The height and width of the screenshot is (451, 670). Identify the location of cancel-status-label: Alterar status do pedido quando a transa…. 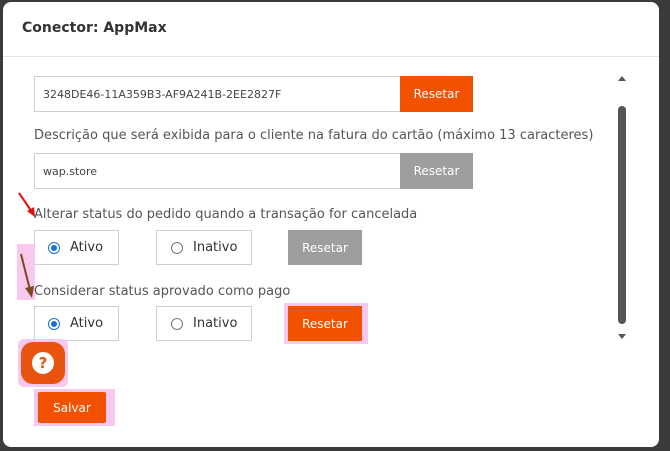
(226, 214).